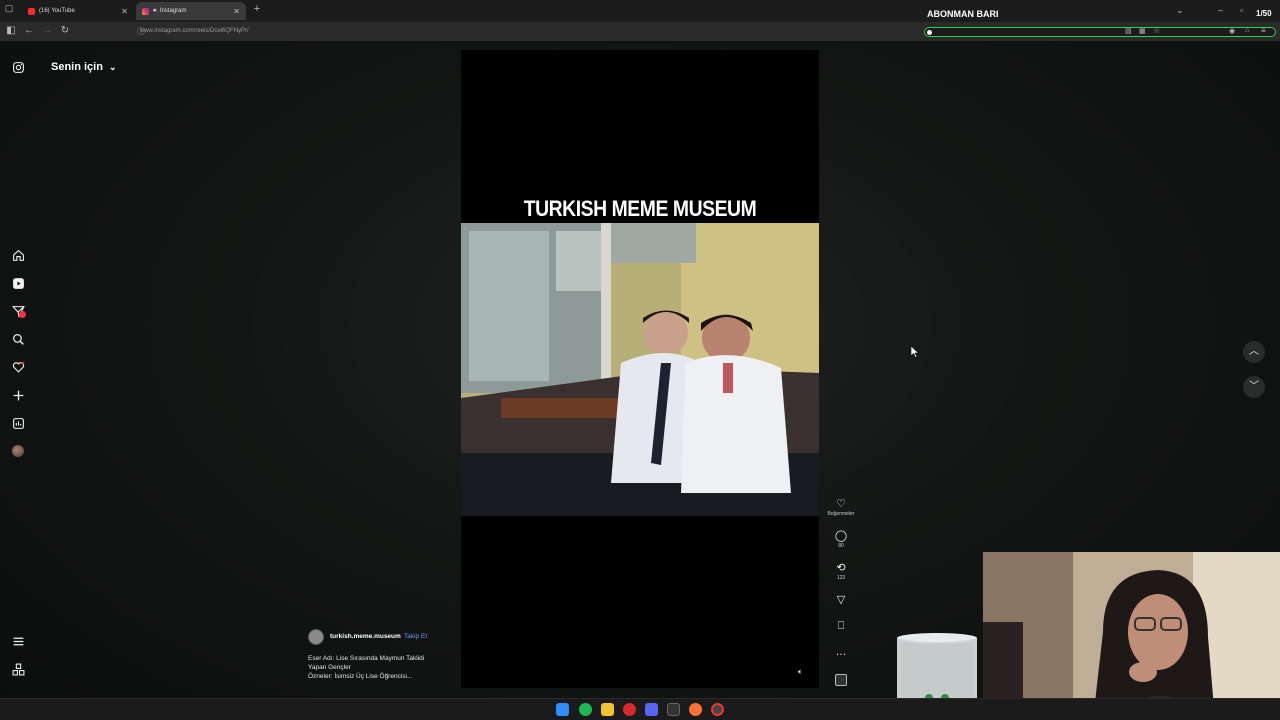 This screenshot has width=1280, height=720. I want to click on repost-count: 123, so click(841, 578).